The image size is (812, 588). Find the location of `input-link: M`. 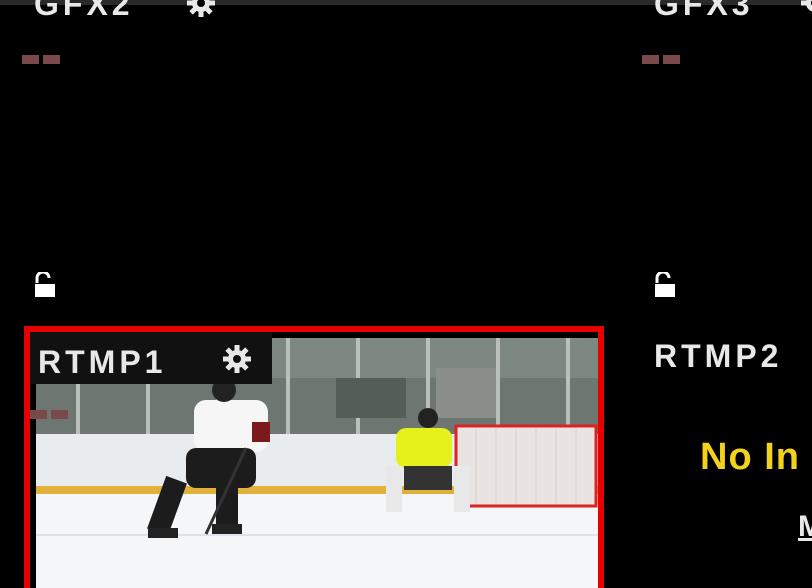

input-link: M is located at coordinates (805, 527).